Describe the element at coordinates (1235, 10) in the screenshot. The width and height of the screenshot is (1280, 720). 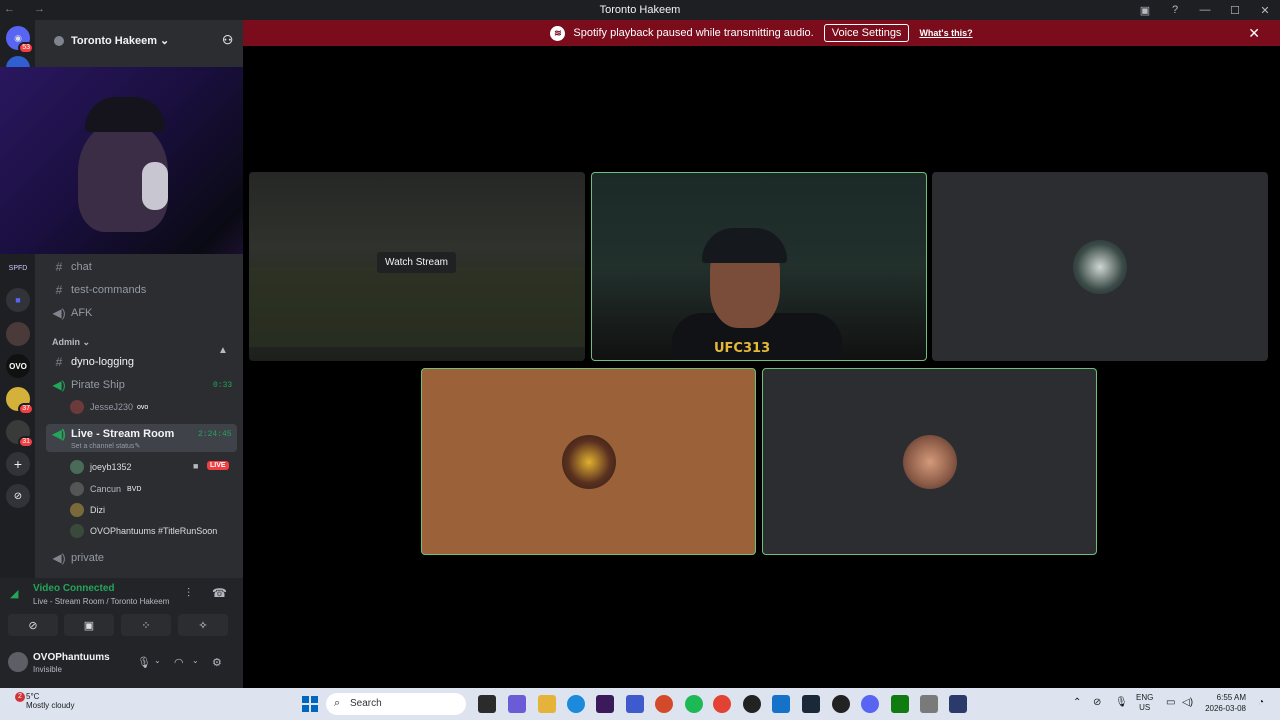
I see `maximize-icon: ☐` at that location.